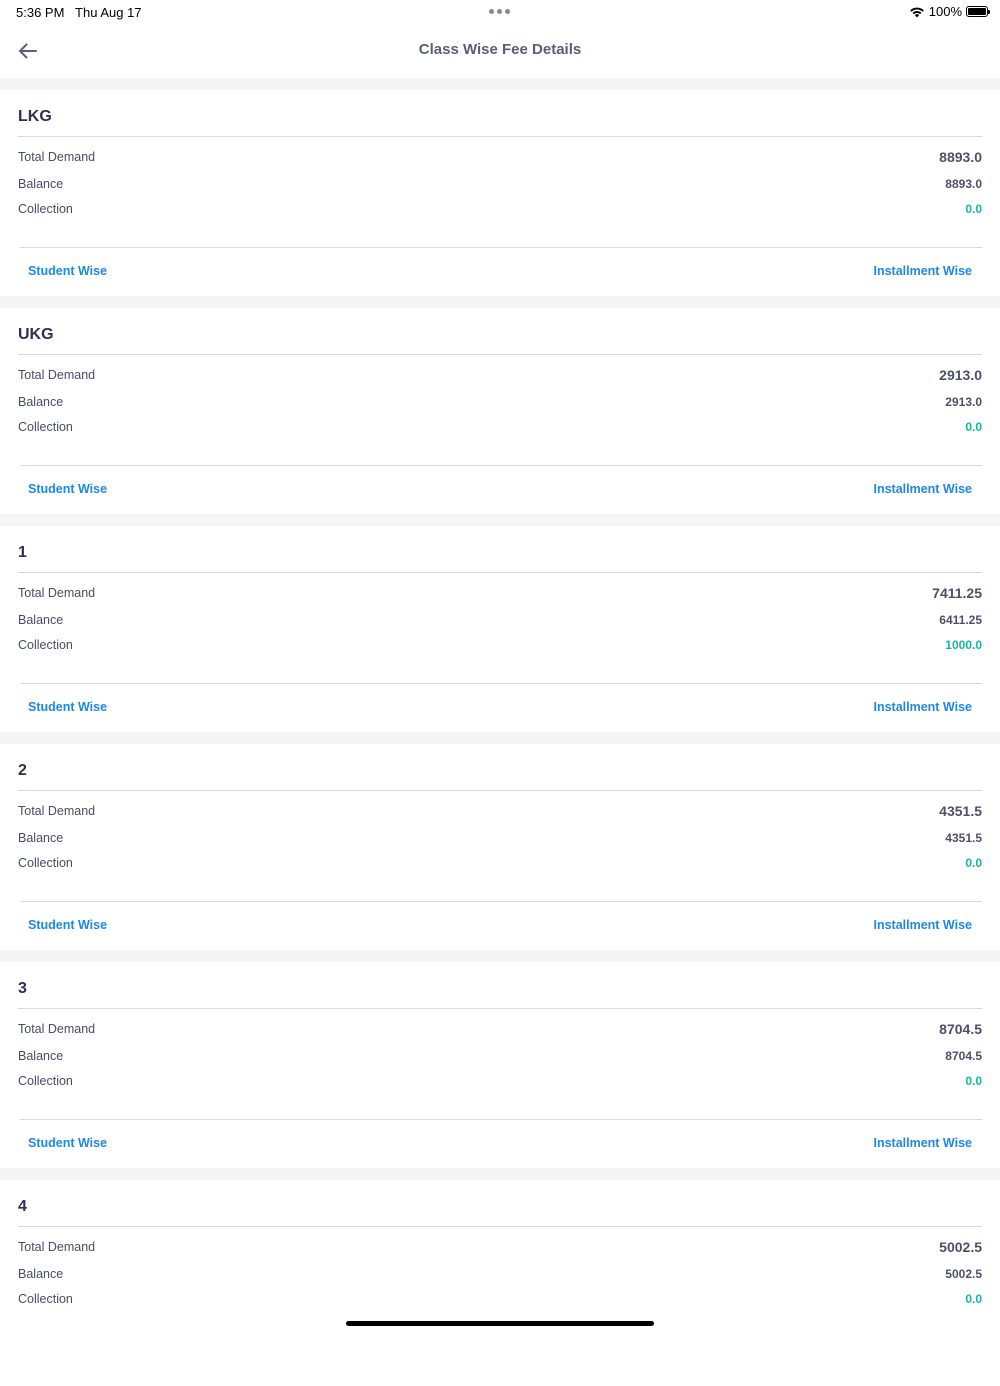  I want to click on class-name: 1, so click(22, 552).